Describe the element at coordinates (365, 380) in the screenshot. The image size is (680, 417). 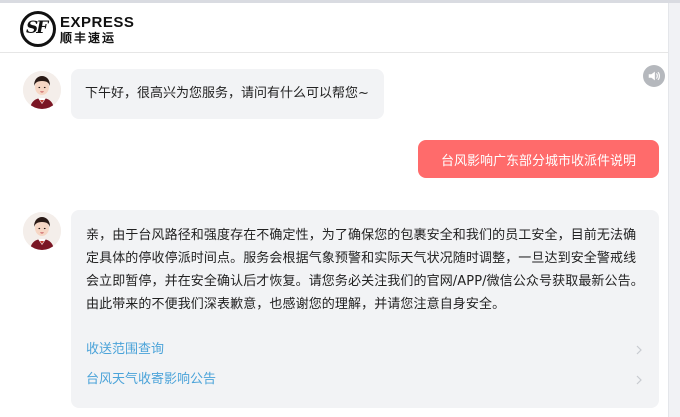
I see `link-typhoon-notice: 台风天气收寄影响公告` at that location.